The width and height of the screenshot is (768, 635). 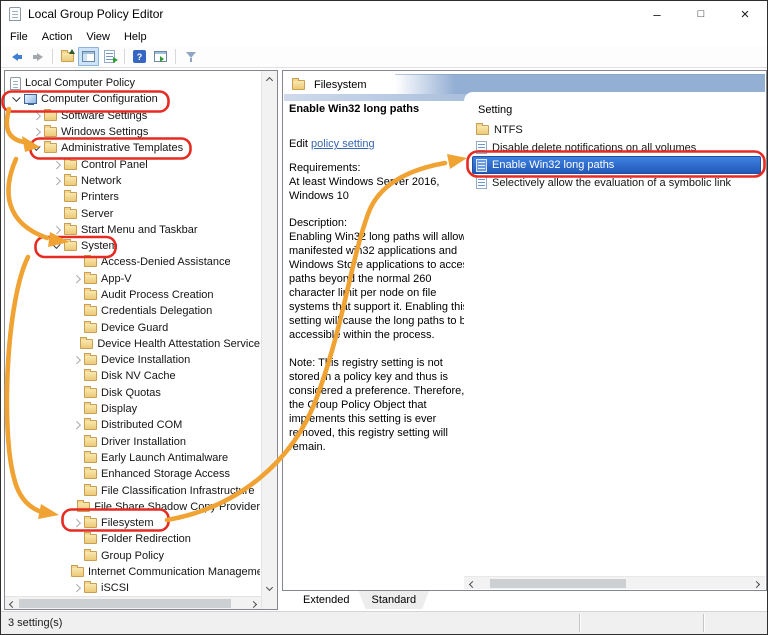 What do you see at coordinates (133, 572) in the screenshot?
I see `tree-item-internet-communication-management: Internet Communication Management` at bounding box center [133, 572].